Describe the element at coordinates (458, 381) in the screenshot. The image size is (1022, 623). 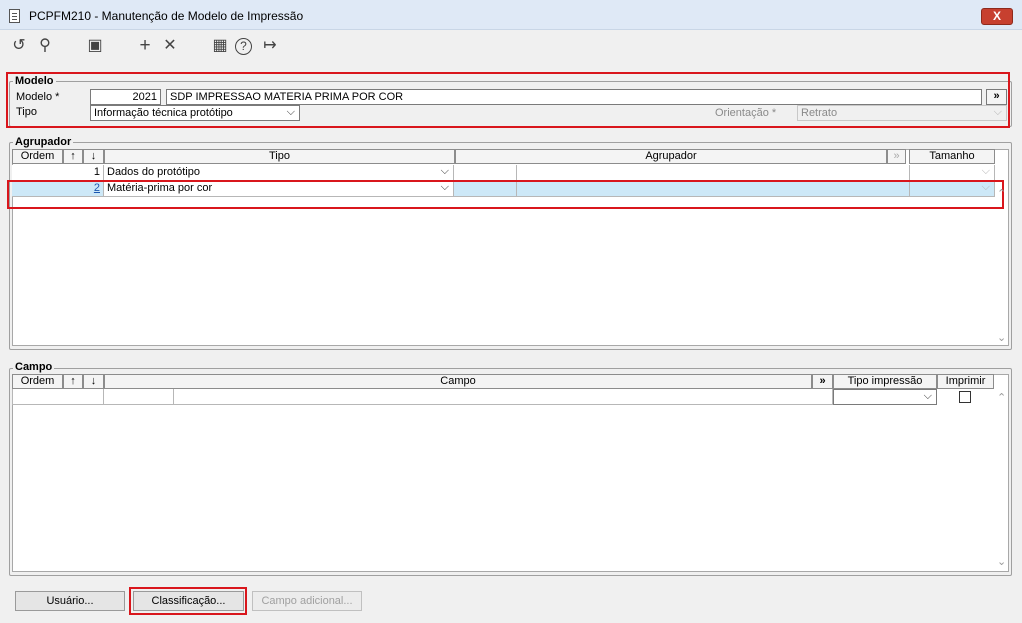
I see `campo-col-campo: Campo` at that location.